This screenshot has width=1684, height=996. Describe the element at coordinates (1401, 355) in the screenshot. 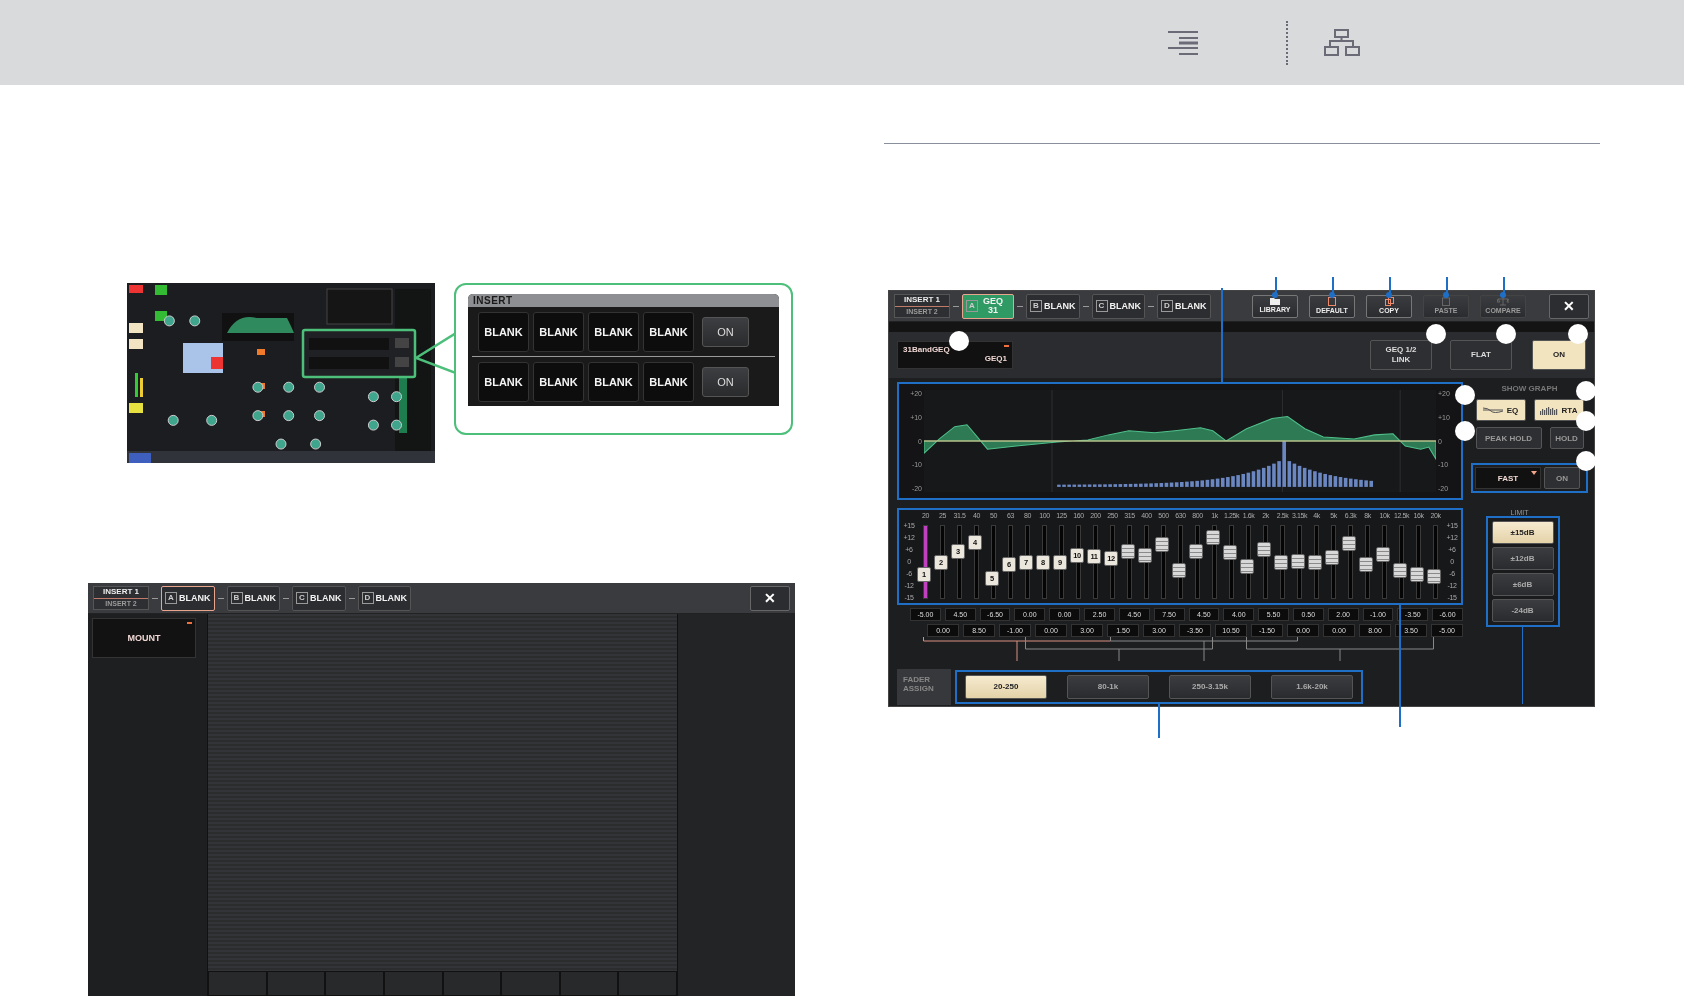

I see `link-button: GEQ 1/2 LINK` at that location.